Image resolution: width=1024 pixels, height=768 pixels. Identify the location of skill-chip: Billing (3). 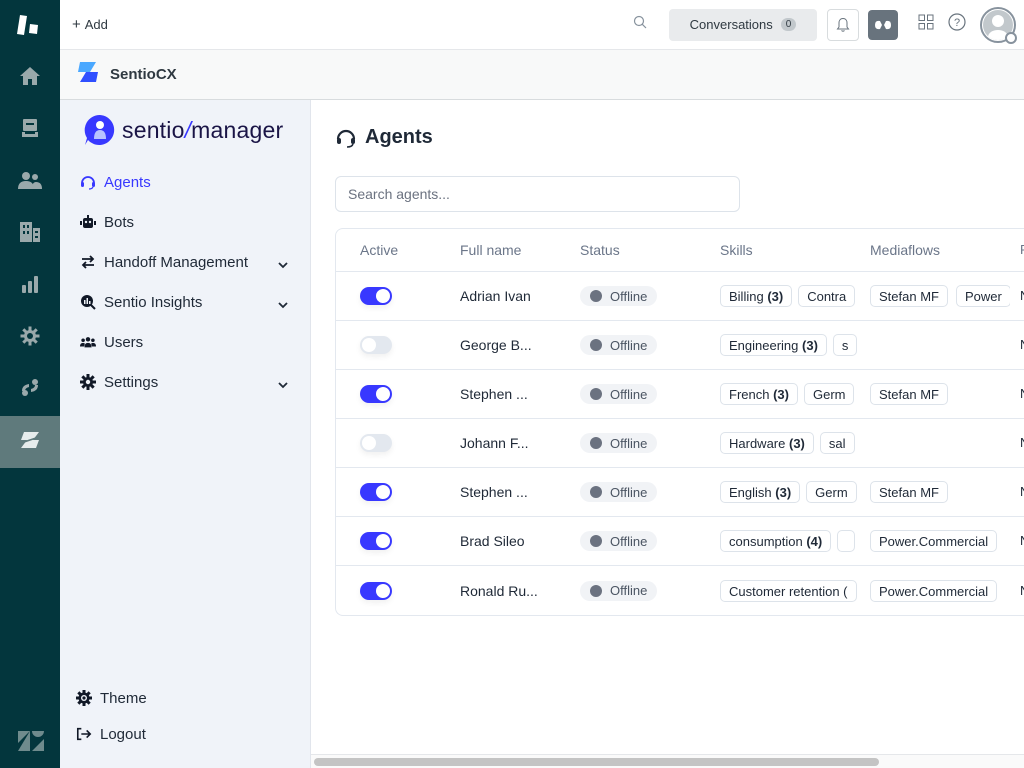
(756, 296).